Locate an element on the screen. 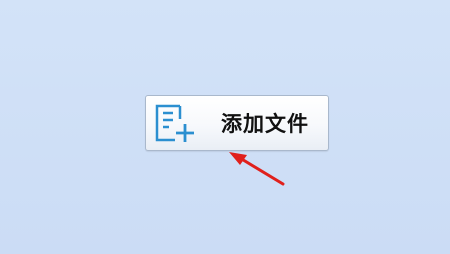  add-file-label: 添加文件 is located at coordinates (265, 124).